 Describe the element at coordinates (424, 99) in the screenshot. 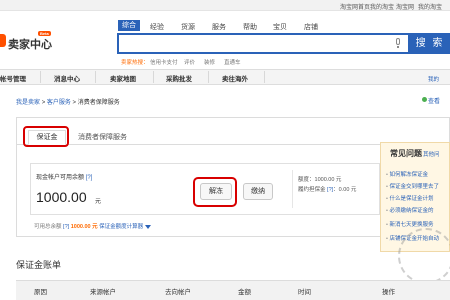

I see `help-icon` at that location.